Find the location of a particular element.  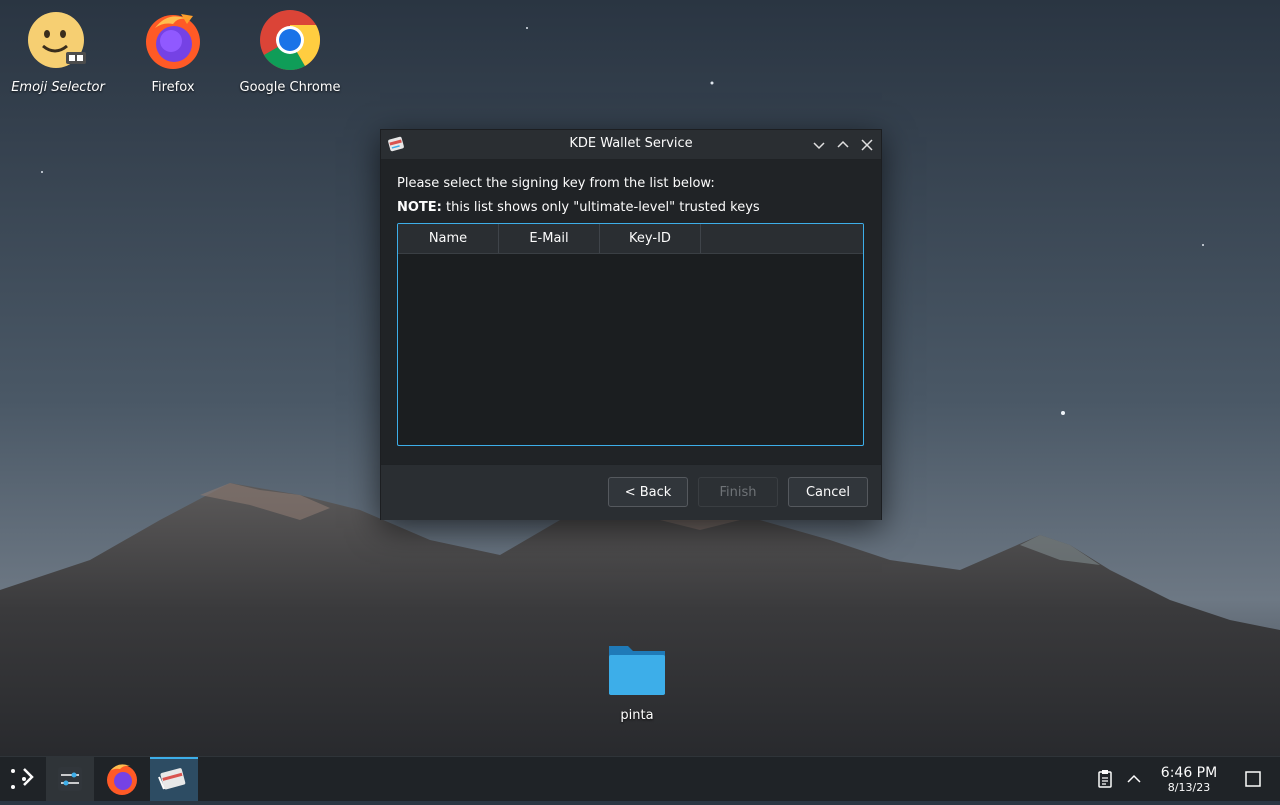

note-prefix: NOTE: is located at coordinates (419, 207).